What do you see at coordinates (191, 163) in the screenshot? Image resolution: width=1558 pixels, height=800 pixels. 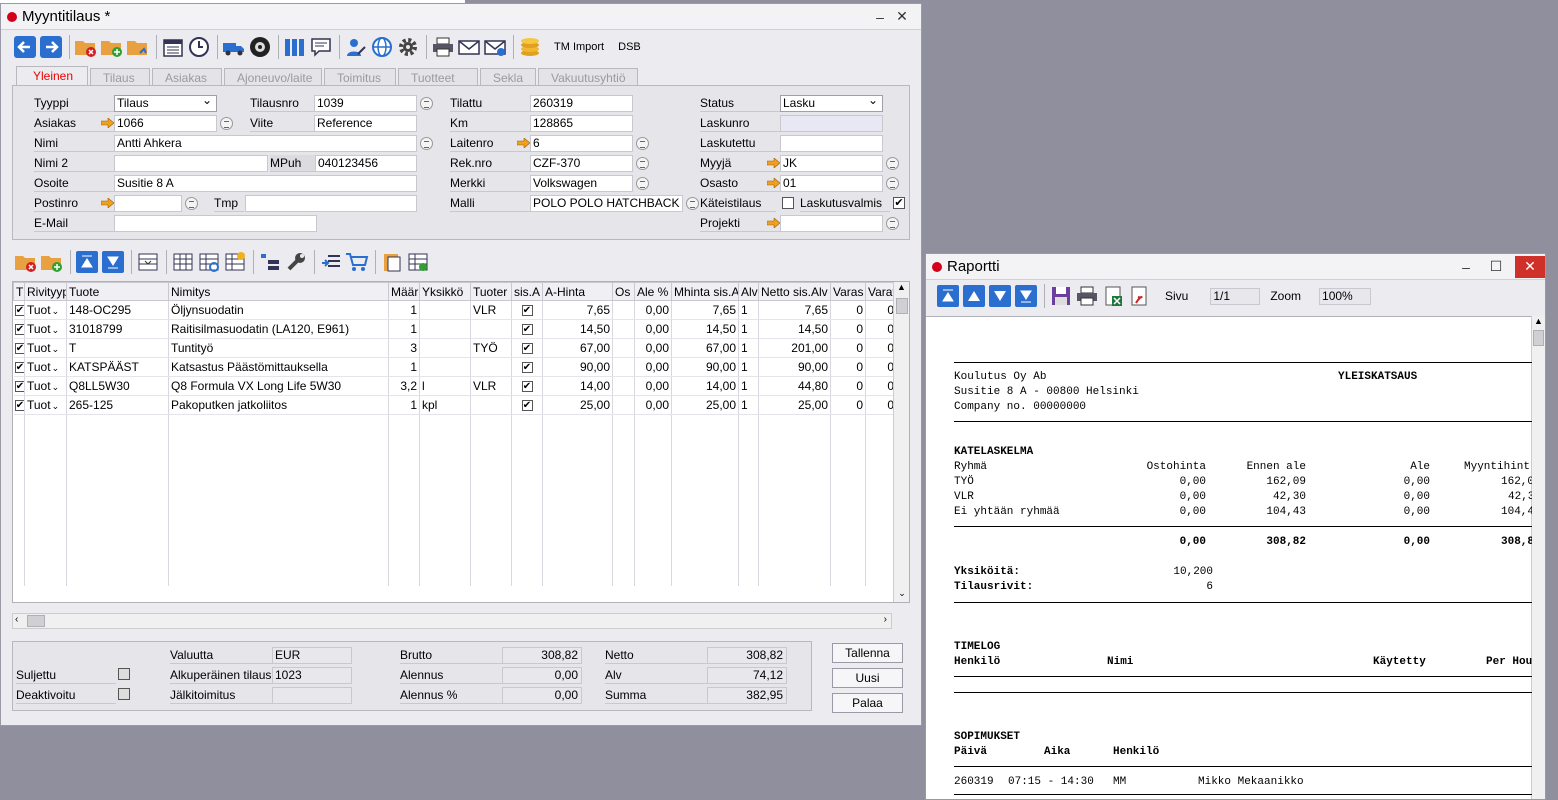 I see `nimi2-field` at bounding box center [191, 163].